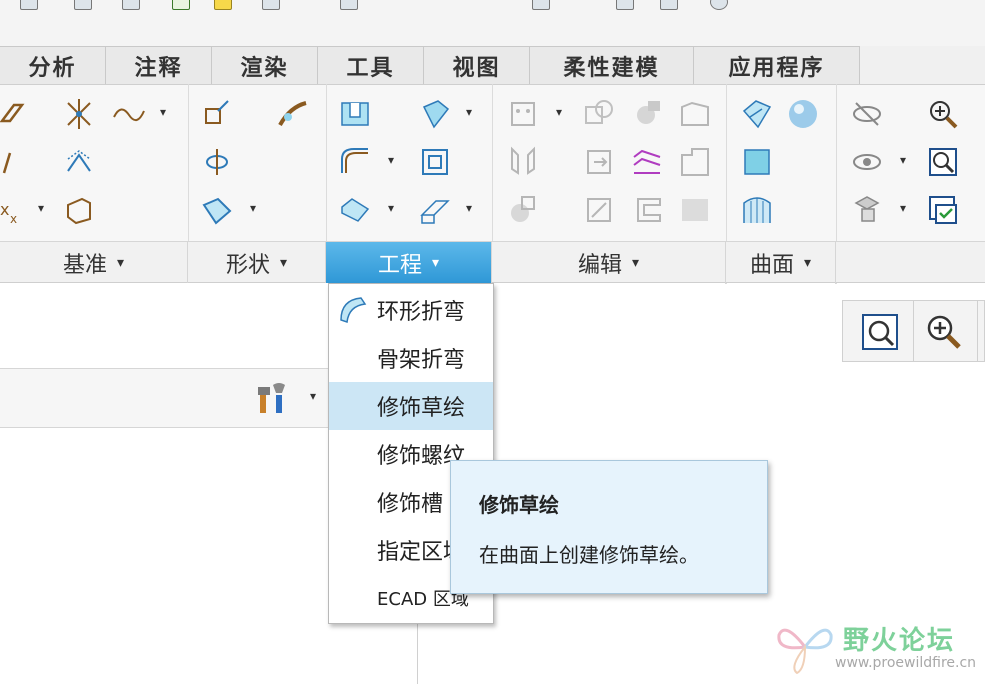 The width and height of the screenshot is (985, 684). I want to click on menu-item-label: 环形折弯, so click(421, 312).